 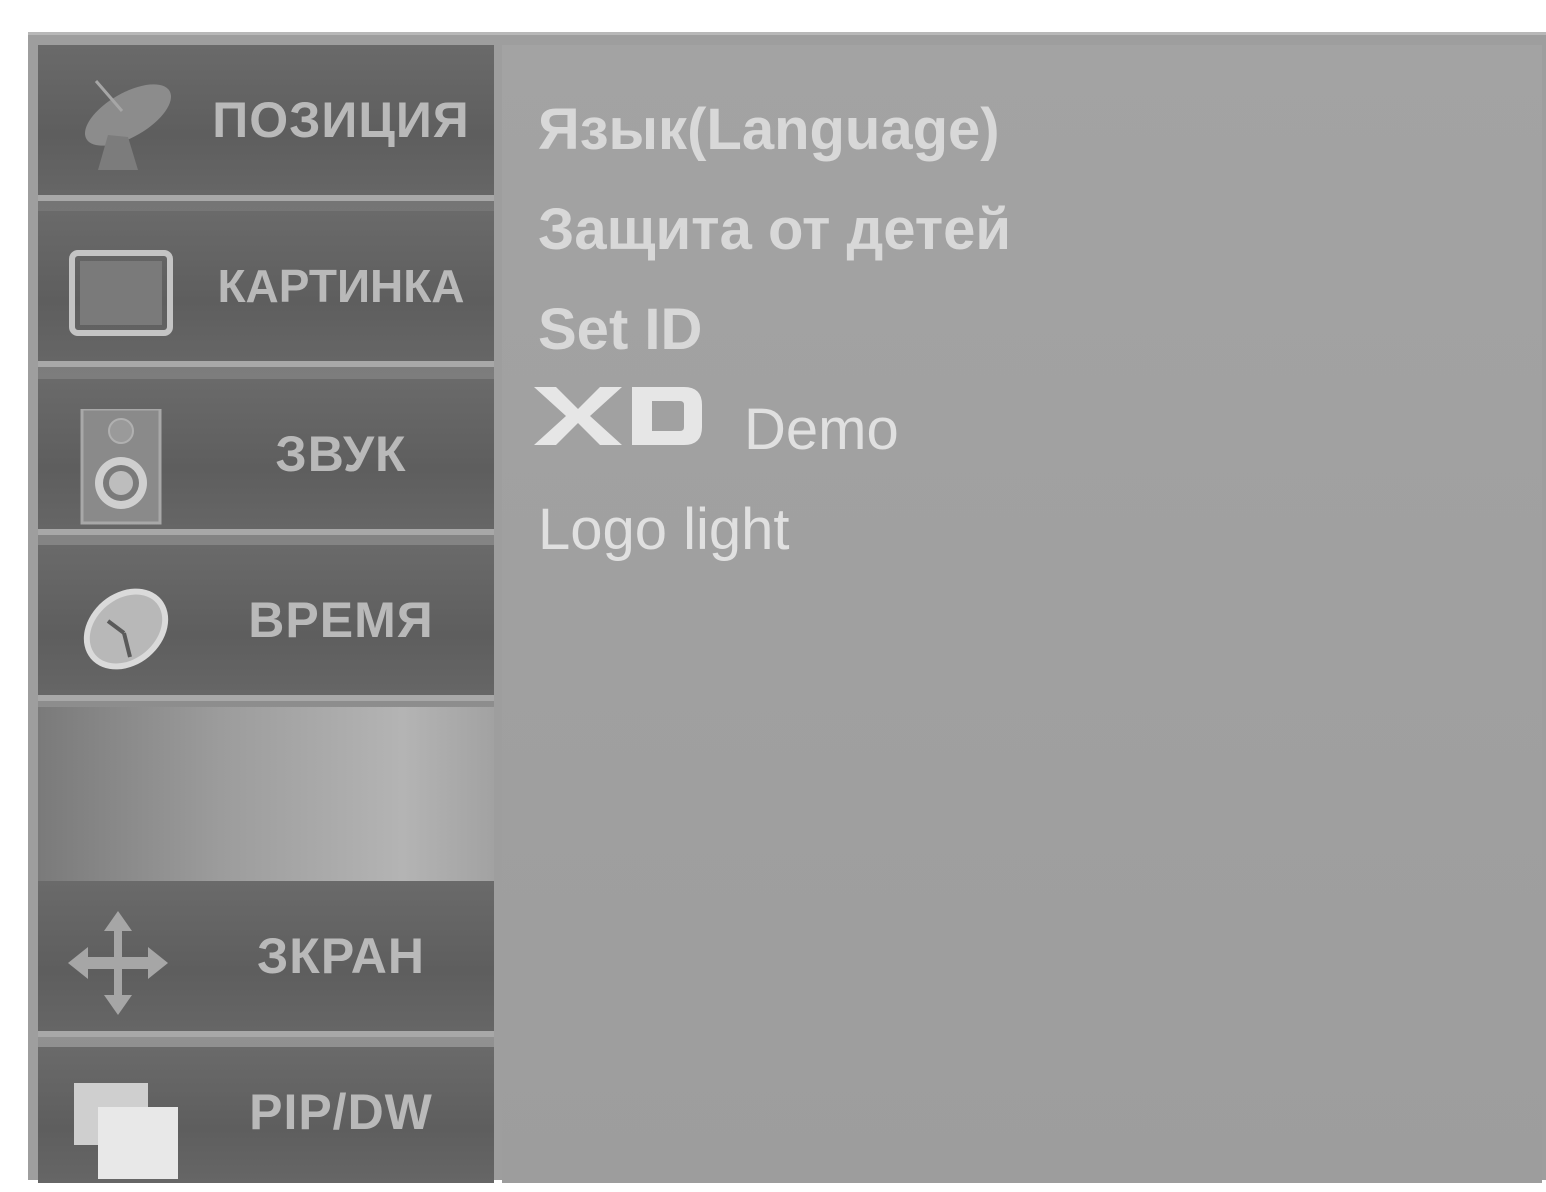 I want to click on menu-item-language: Язык(Language), so click(x=769, y=130).